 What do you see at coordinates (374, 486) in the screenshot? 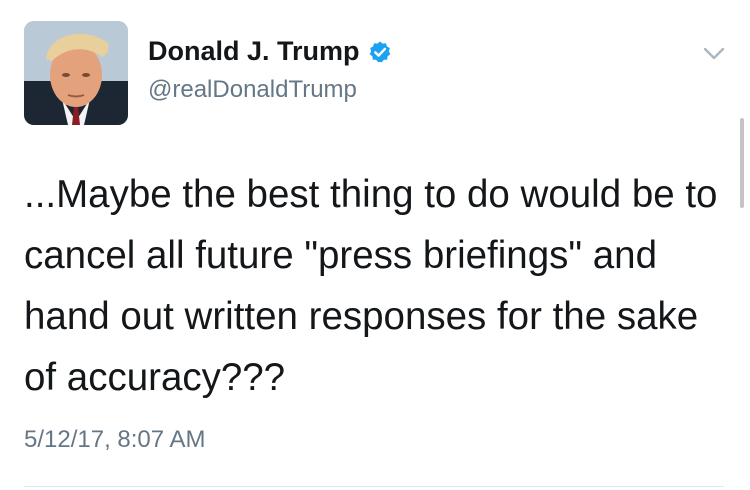
I see `divider` at bounding box center [374, 486].